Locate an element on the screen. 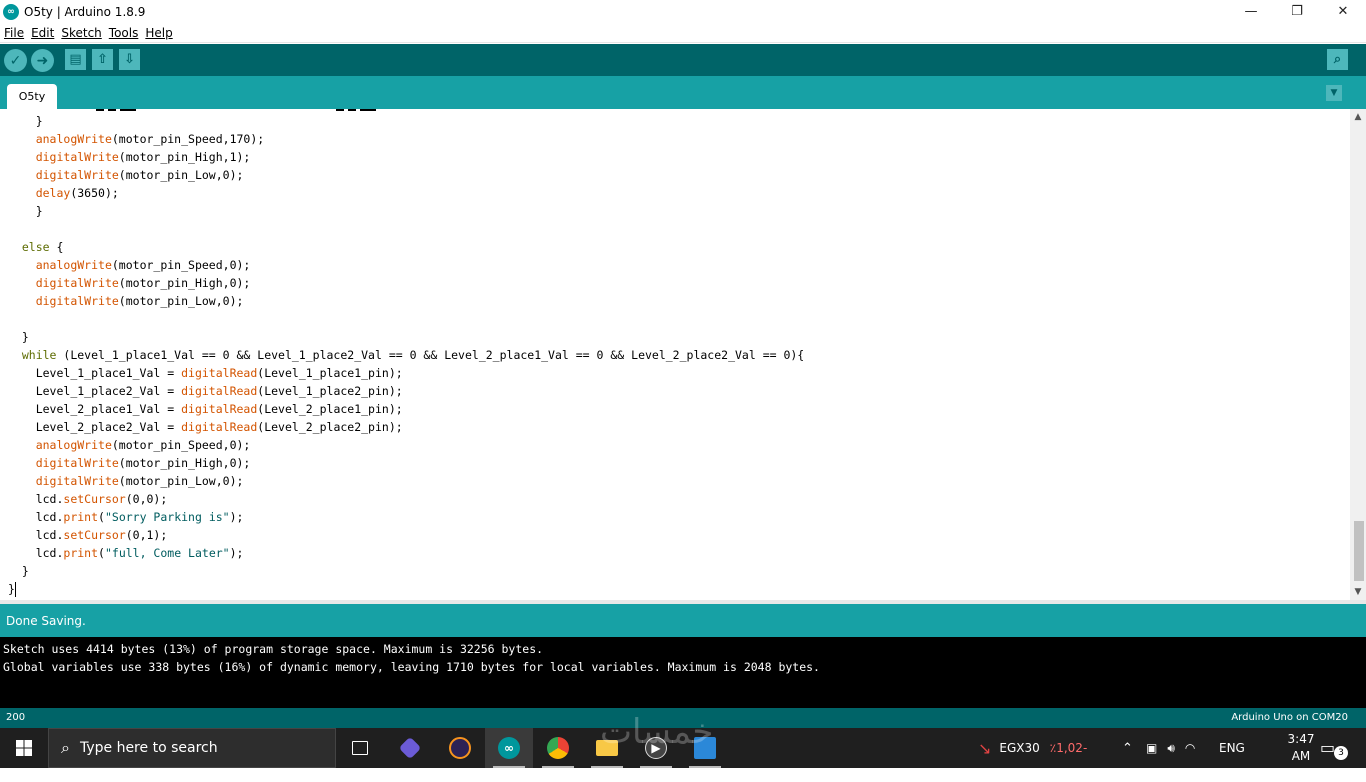 The height and width of the screenshot is (782, 1366). language-indicator: ENG is located at coordinates (1232, 748).